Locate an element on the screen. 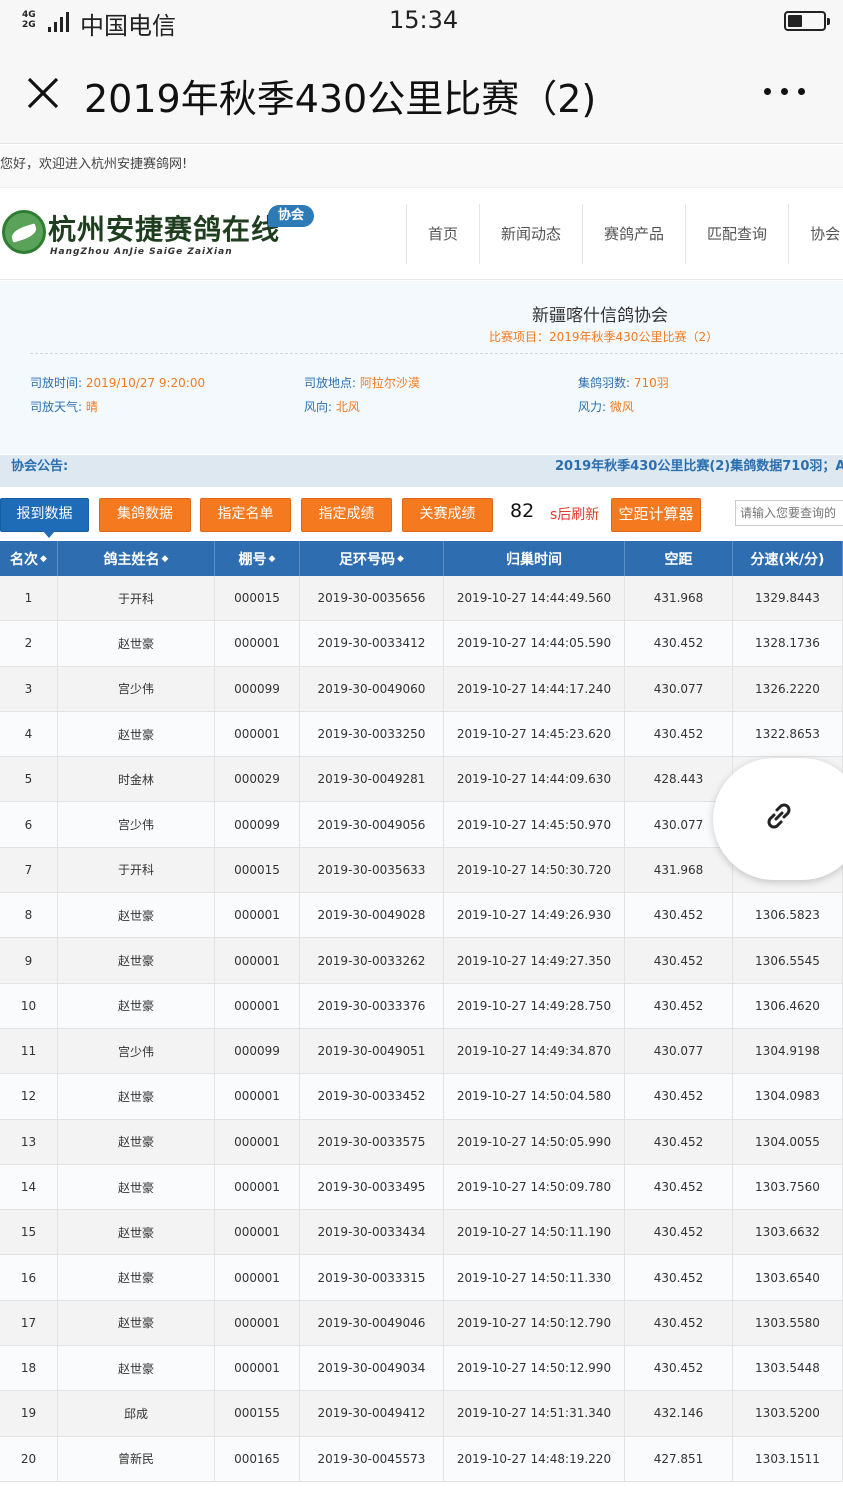 The height and width of the screenshot is (1500, 843). rank-cell: 13 is located at coordinates (29, 1141).